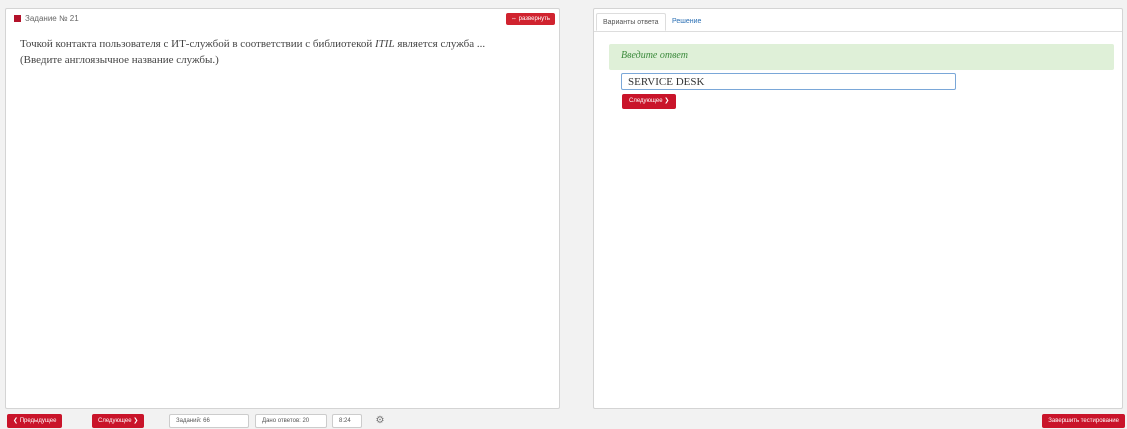  What do you see at coordinates (17, 18) in the screenshot?
I see `task-marker-icon` at bounding box center [17, 18].